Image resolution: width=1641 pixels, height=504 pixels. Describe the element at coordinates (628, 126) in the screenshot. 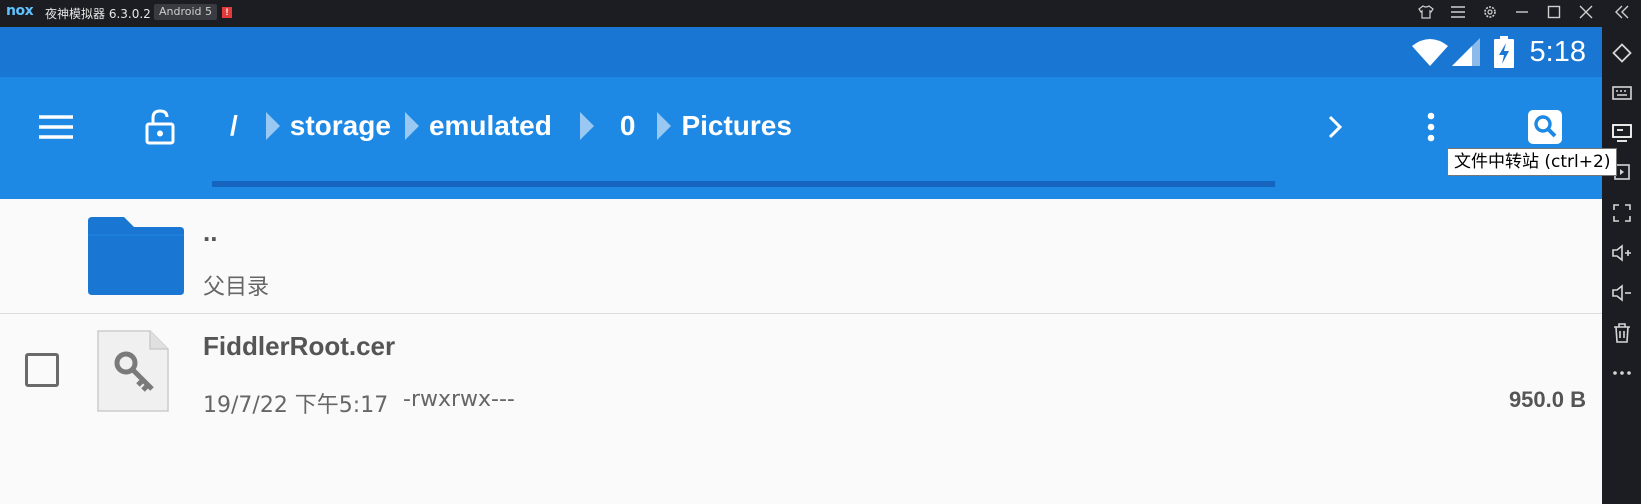

I see `breadcrumb-0: 0` at that location.